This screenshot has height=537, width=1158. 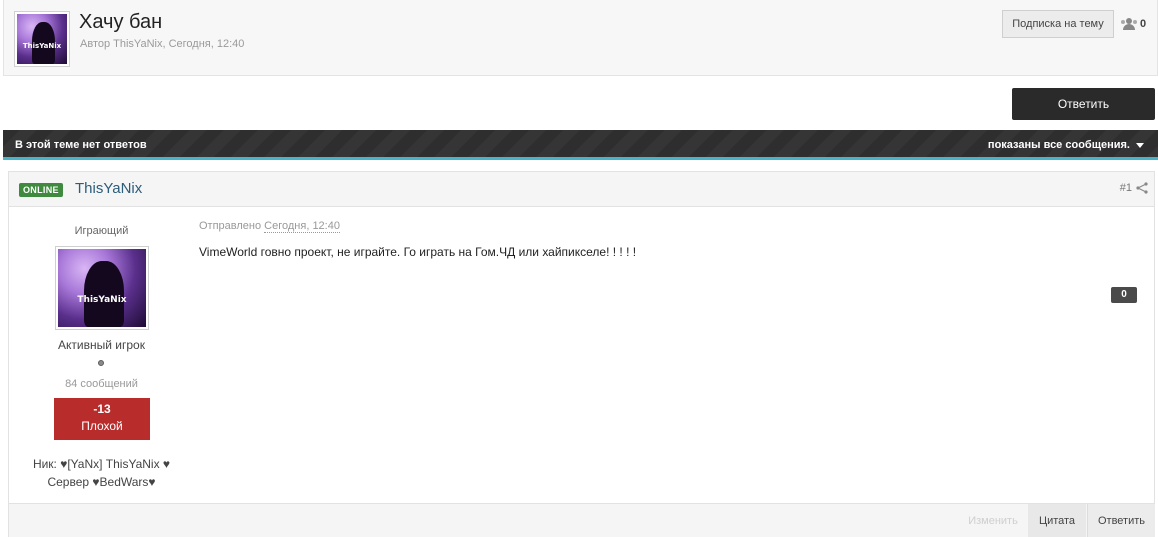 What do you see at coordinates (1058, 145) in the screenshot?
I see `filter-label: показаны все сообщения.` at bounding box center [1058, 145].